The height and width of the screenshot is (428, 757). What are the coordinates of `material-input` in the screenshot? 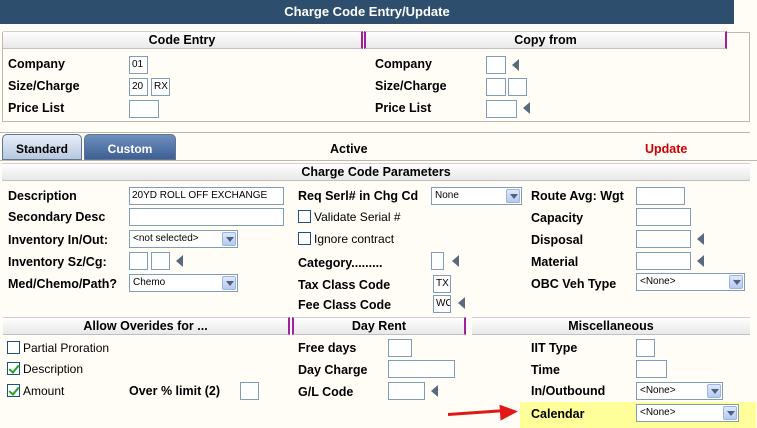 It's located at (663, 261).